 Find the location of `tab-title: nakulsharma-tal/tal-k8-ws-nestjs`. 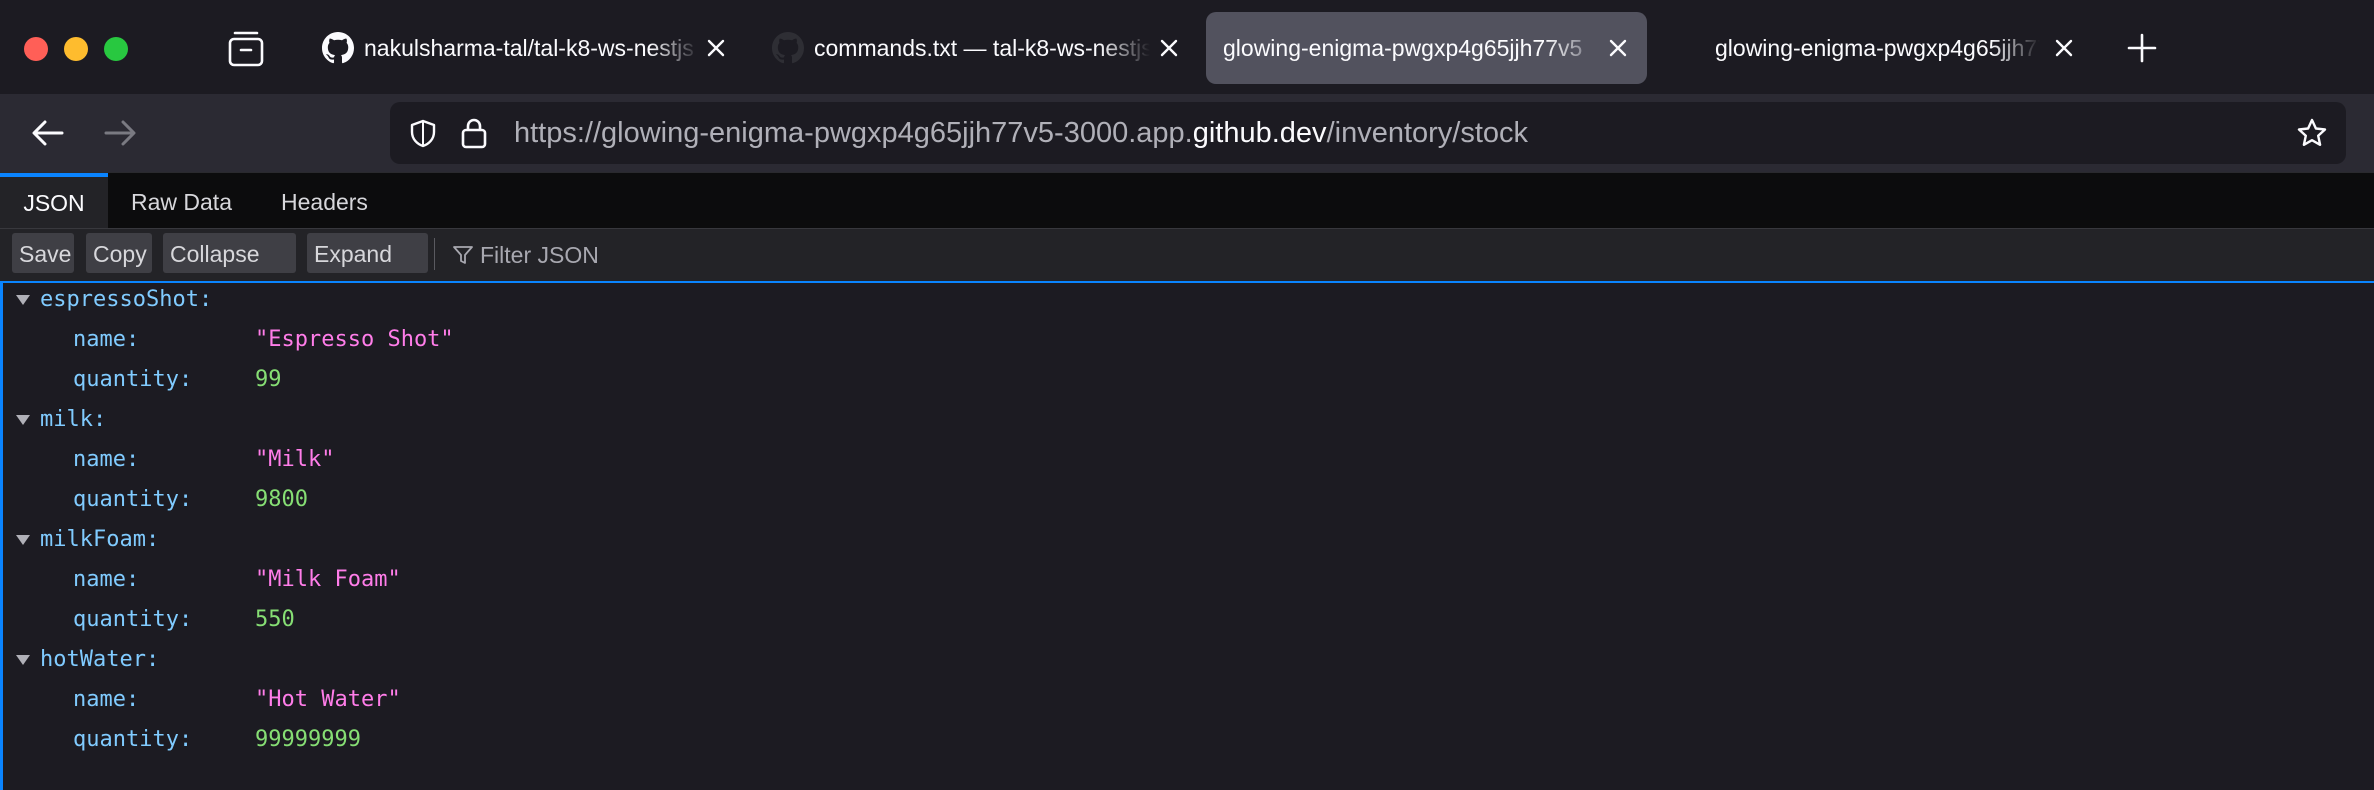

tab-title: nakulsharma-tal/tal-k8-ws-nestjs is located at coordinates (529, 48).